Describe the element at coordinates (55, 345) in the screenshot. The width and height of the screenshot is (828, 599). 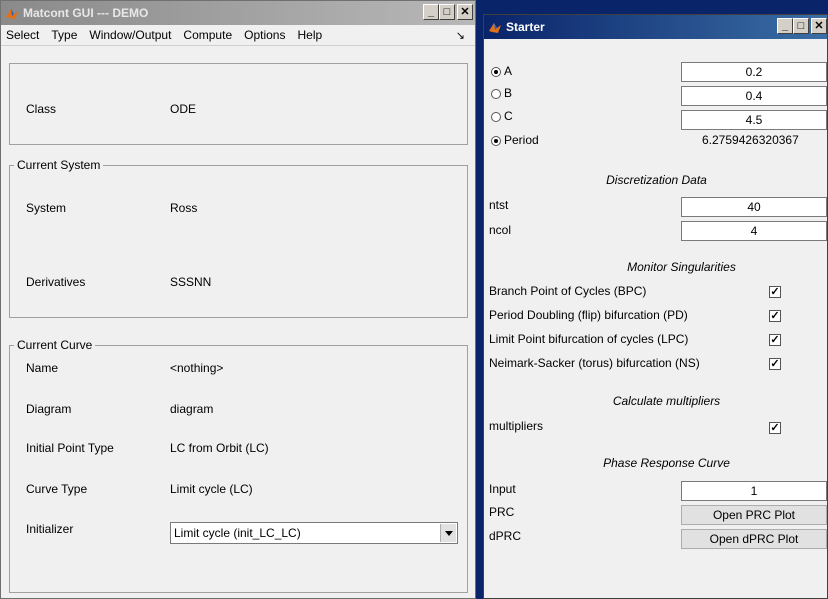
I see `current-curve-title: Current Curve` at that location.